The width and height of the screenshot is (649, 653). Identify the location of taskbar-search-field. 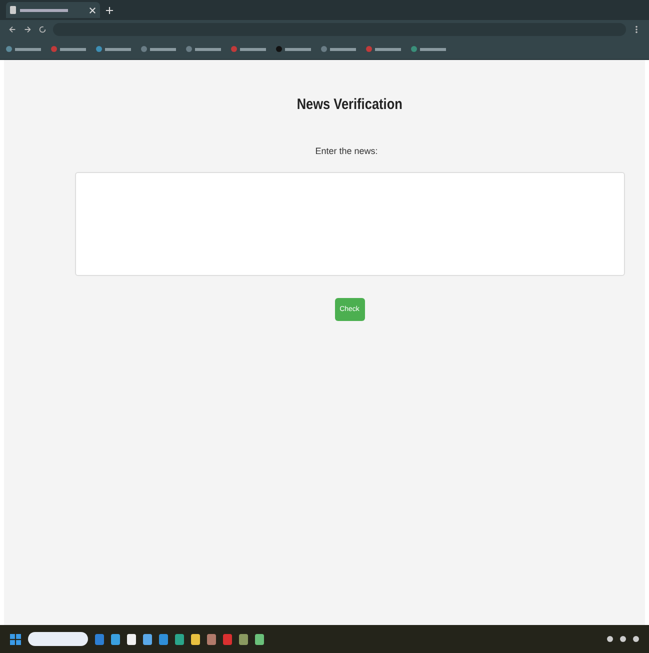
(58, 639).